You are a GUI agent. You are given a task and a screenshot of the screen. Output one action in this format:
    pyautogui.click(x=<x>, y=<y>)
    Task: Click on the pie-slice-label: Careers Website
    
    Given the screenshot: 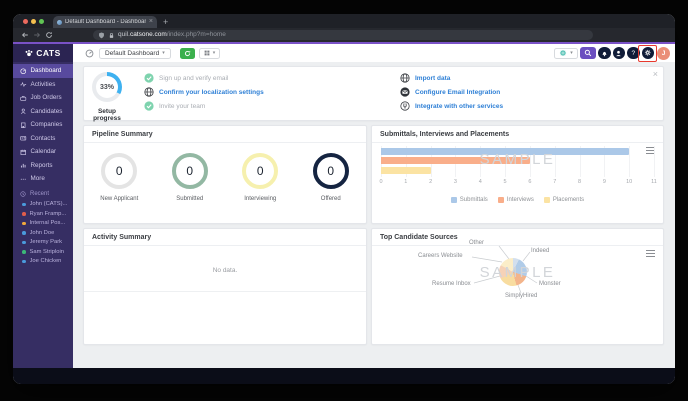 What is the action you would take?
    pyautogui.click(x=440, y=256)
    